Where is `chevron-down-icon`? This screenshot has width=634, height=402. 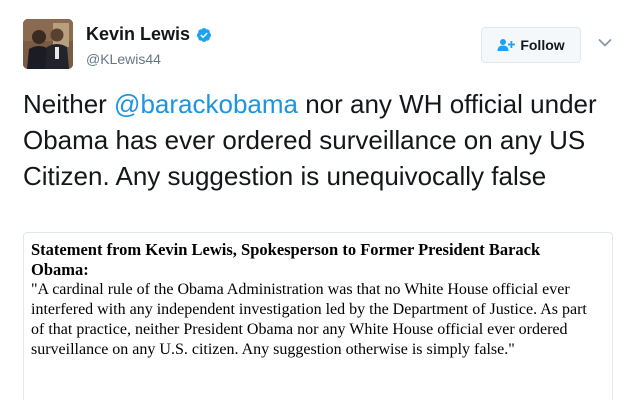 chevron-down-icon is located at coordinates (605, 43).